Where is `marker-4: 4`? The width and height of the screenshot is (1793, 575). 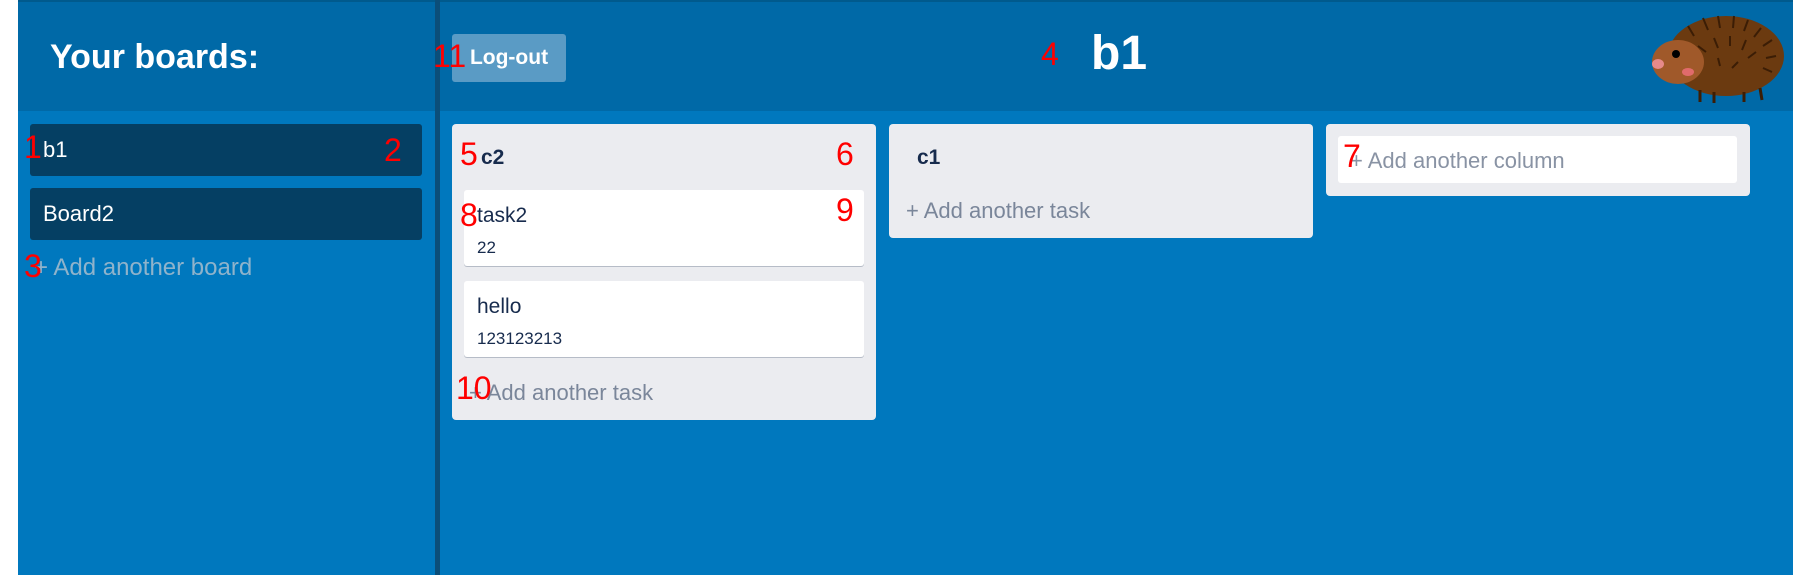
marker-4: 4 is located at coordinates (1050, 54).